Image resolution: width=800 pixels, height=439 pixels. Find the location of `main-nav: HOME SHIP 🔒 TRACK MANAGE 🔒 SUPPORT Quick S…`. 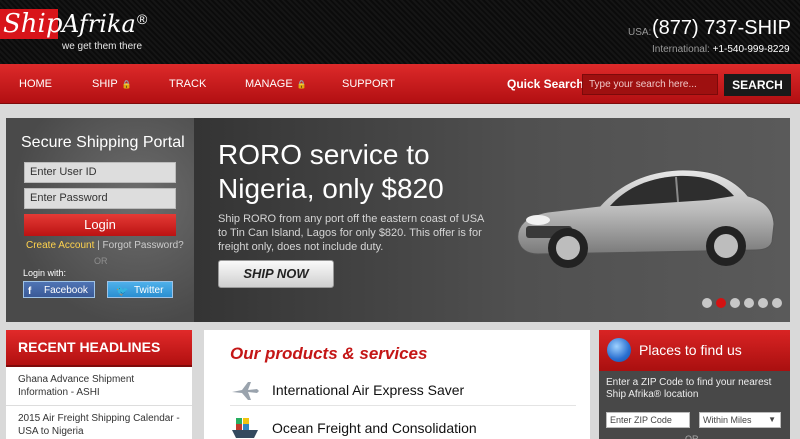

main-nav: HOME SHIP 🔒 TRACK MANAGE 🔒 SUPPORT Quick S… is located at coordinates (400, 84).